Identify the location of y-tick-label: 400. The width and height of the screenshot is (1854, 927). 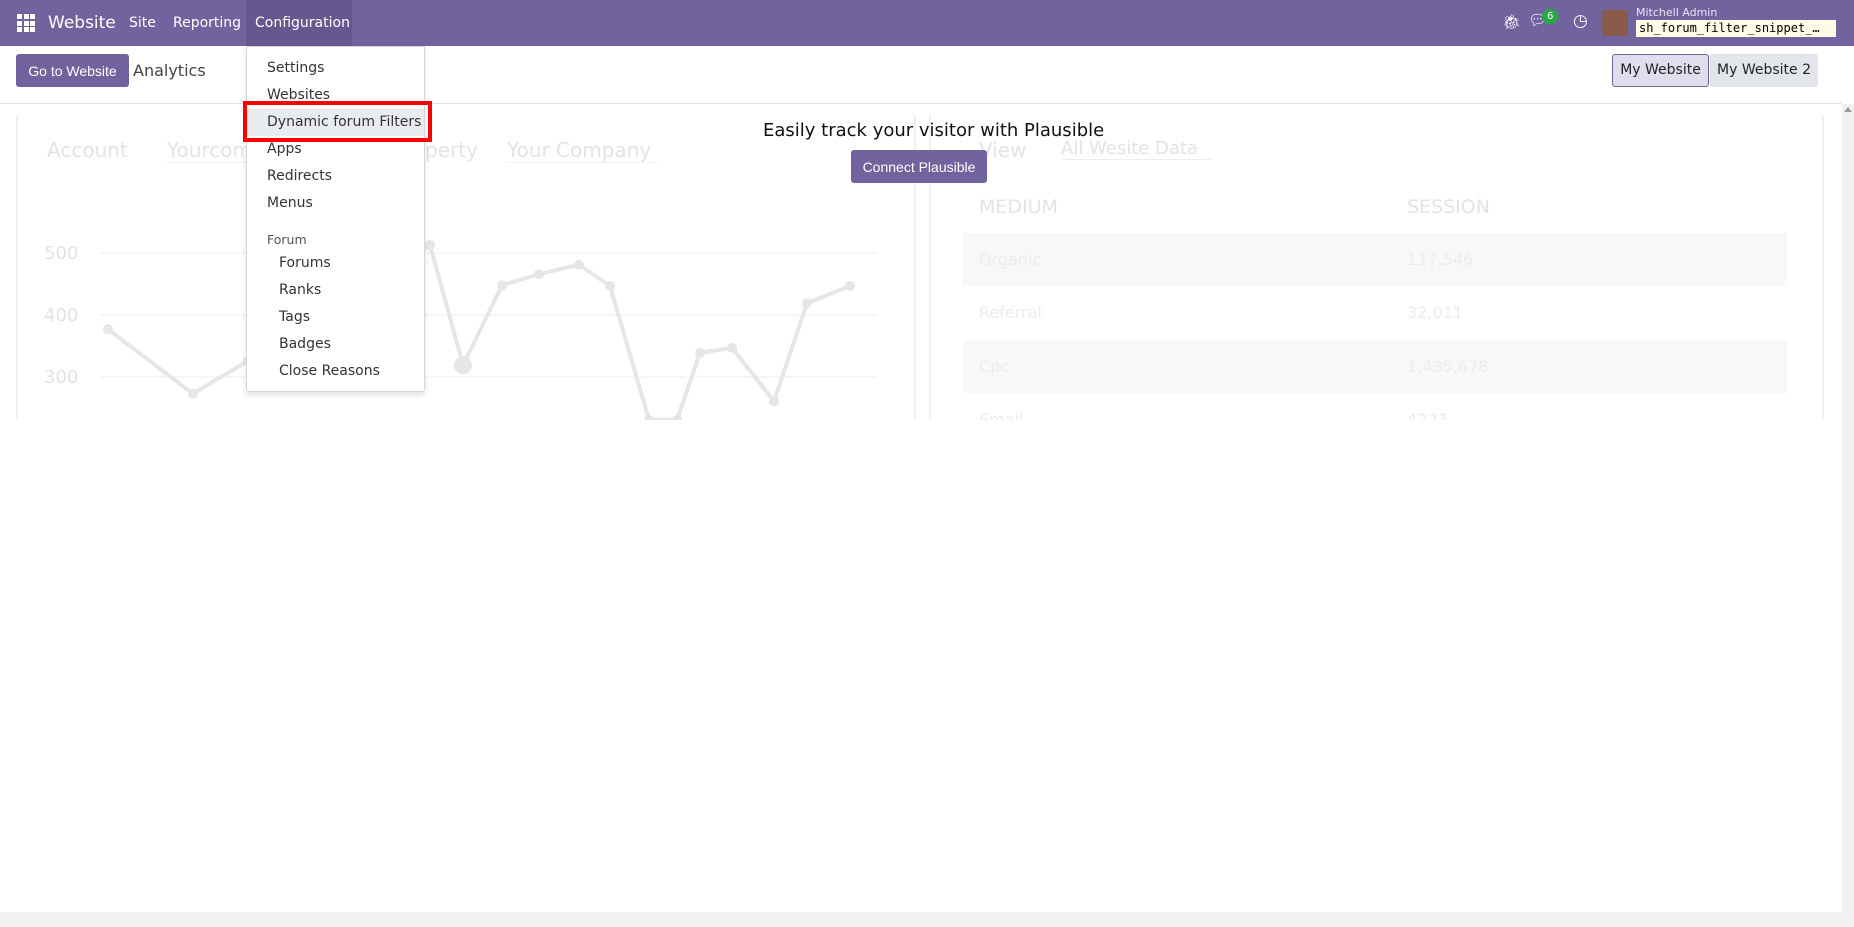
(61, 315).